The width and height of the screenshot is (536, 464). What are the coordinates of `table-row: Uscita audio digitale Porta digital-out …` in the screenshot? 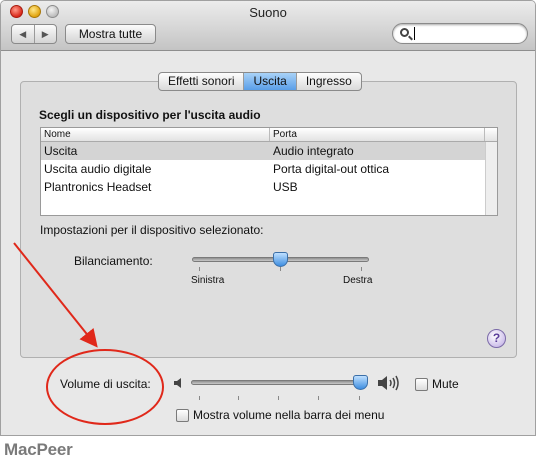 It's located at (269, 169).